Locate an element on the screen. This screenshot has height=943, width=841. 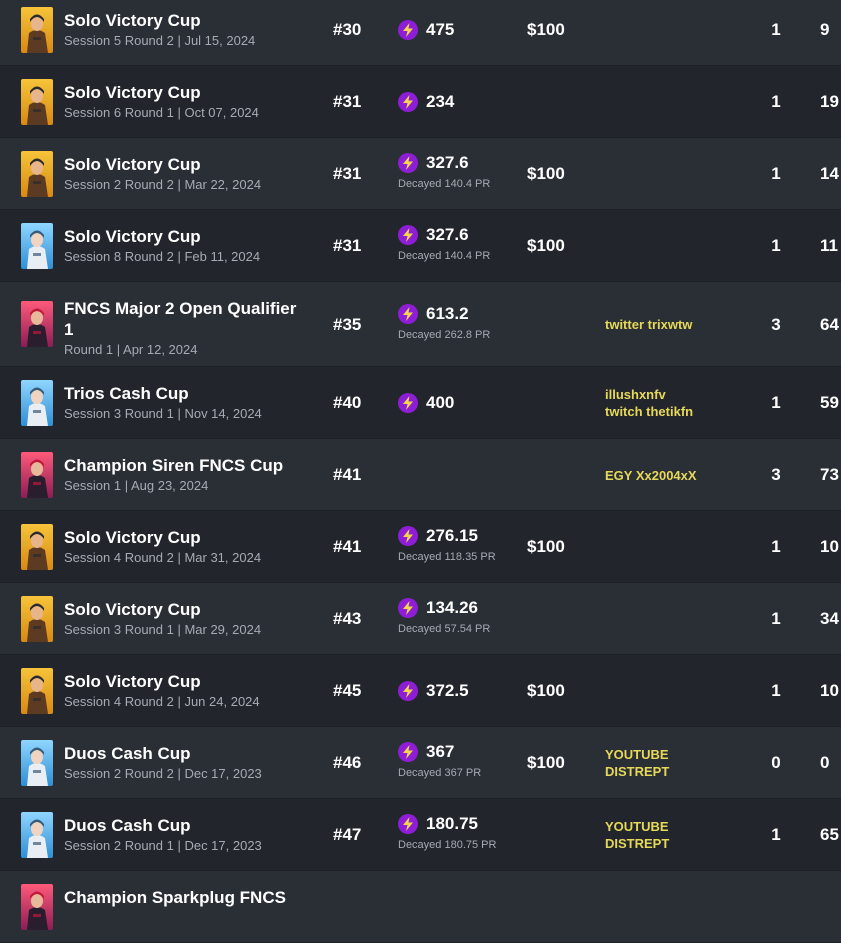
power-ranking: 134.26 Decayed 57.54 PR is located at coordinates (444, 616).